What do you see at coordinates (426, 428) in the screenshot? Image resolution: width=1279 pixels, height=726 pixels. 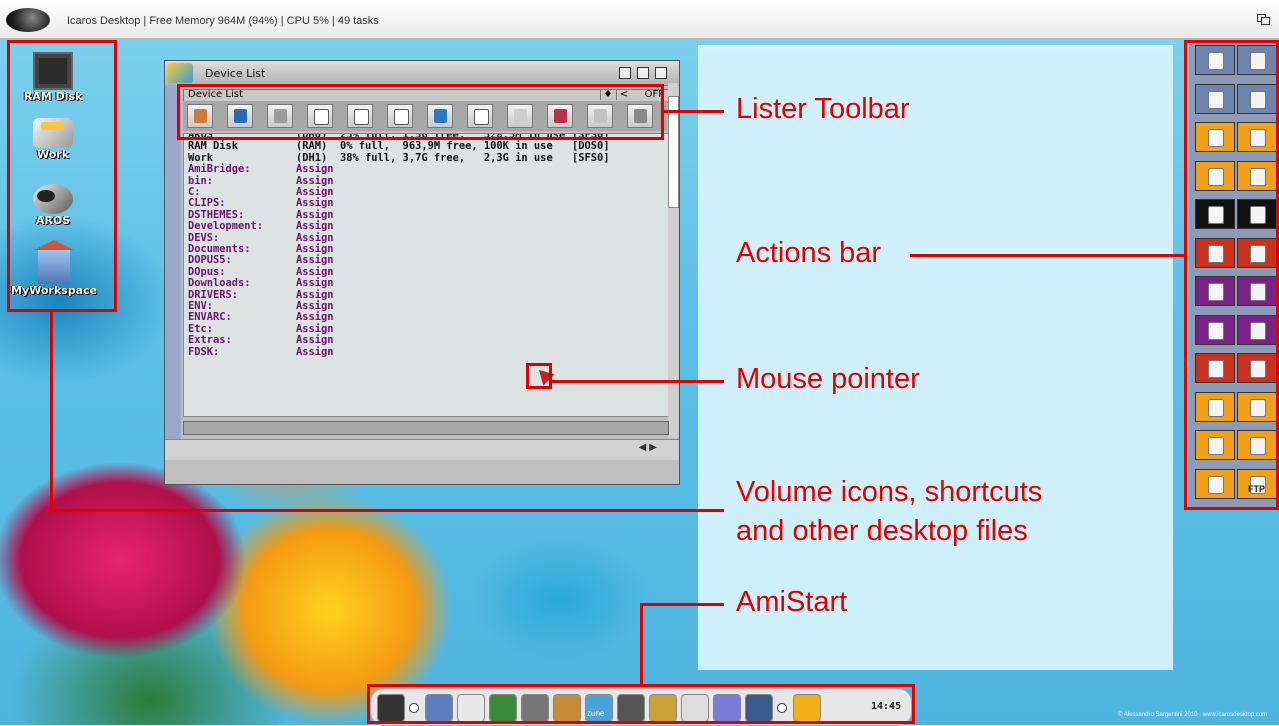 I see `horizontal-scrollbar` at bounding box center [426, 428].